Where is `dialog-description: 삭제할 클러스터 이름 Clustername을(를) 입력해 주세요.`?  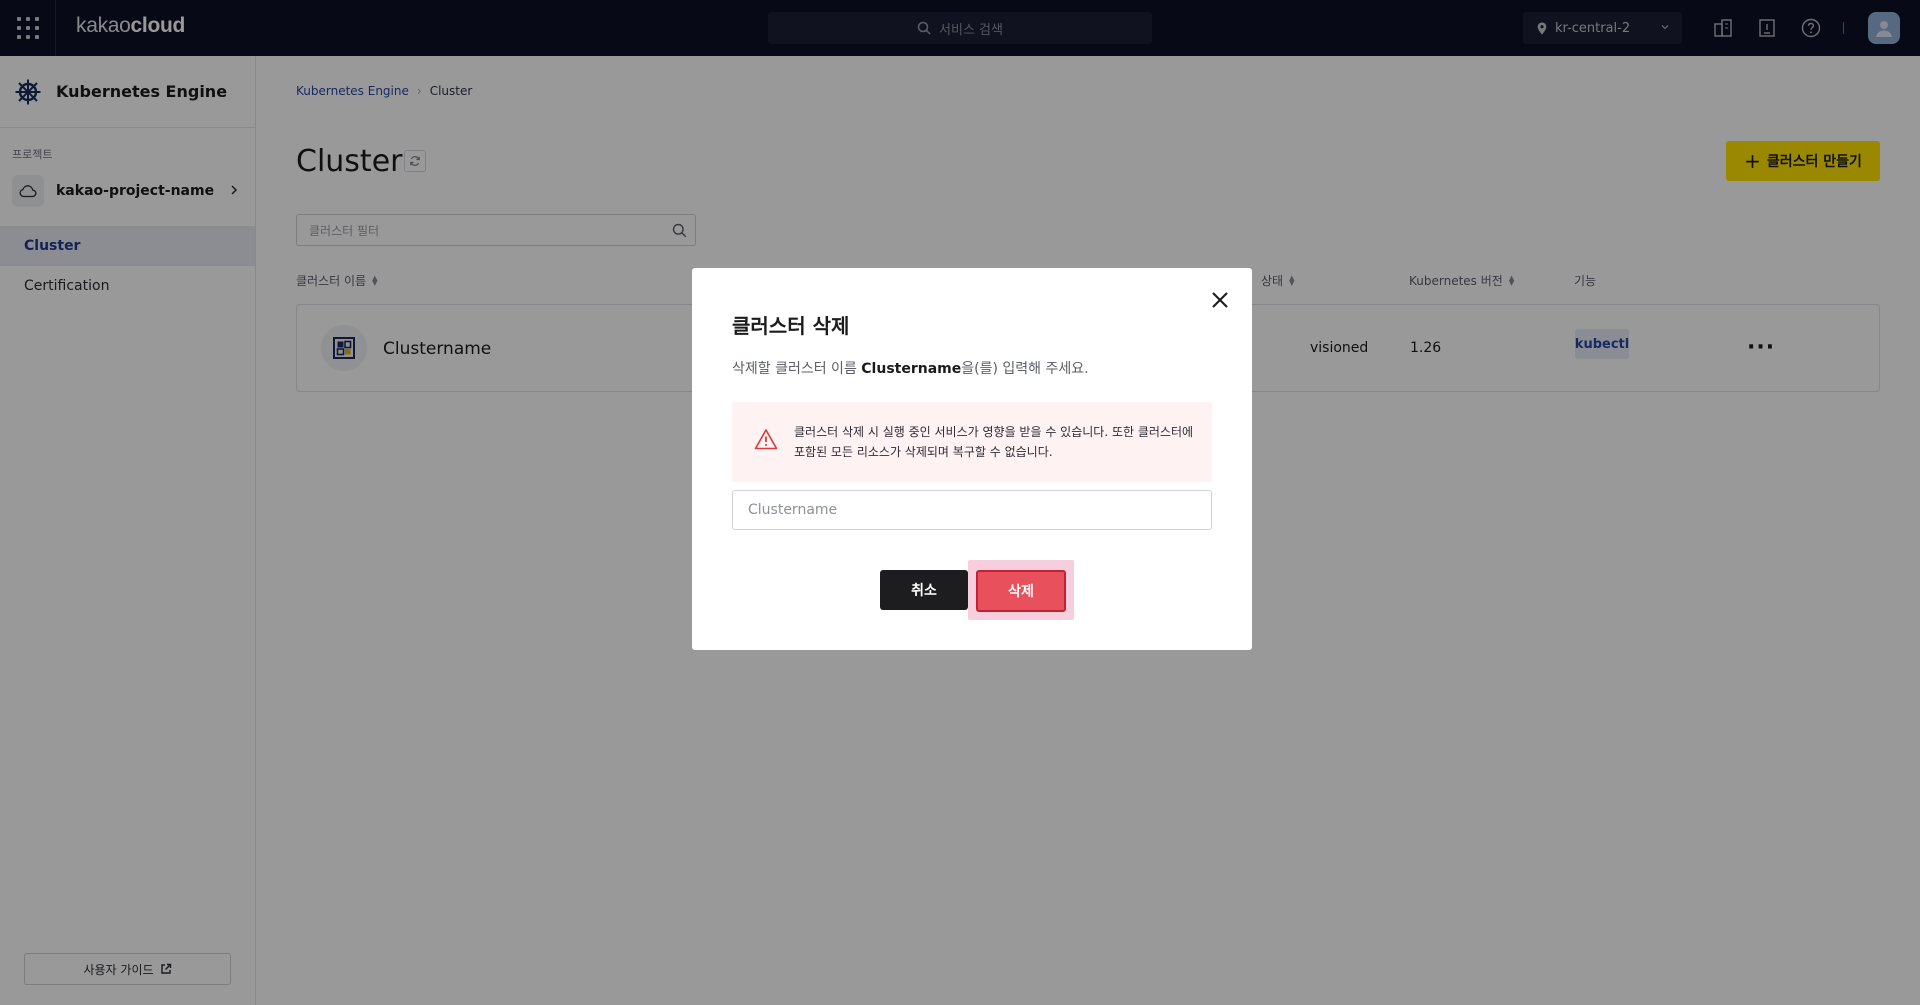
dialog-description: 삭제할 클러스터 이름 Clustername을(를) 입력해 주세요. is located at coordinates (910, 369).